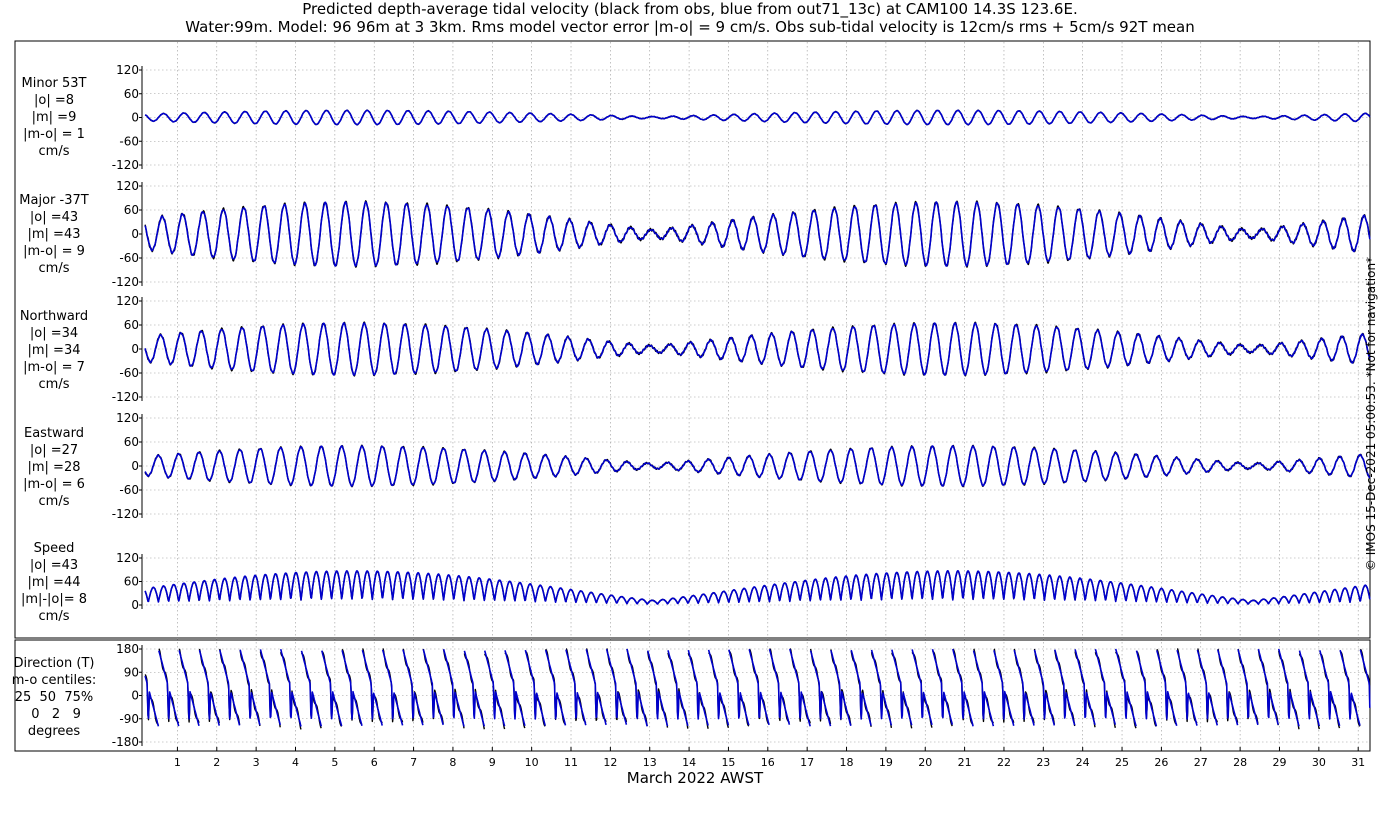  Describe the element at coordinates (1083, 762) in the screenshot. I see `x-tick-label: 24` at that location.